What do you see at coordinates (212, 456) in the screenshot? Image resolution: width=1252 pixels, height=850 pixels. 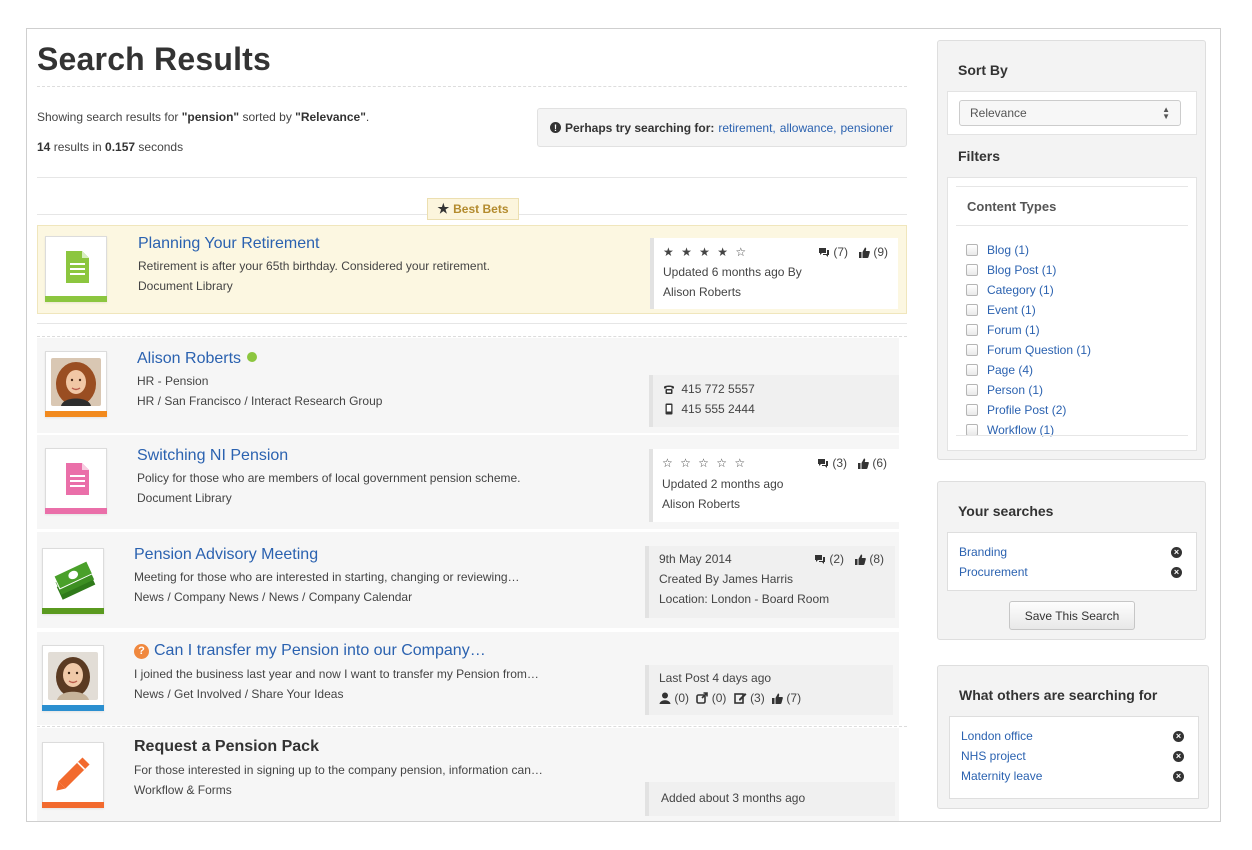 I see `result-title-link: Switching NI Pension` at bounding box center [212, 456].